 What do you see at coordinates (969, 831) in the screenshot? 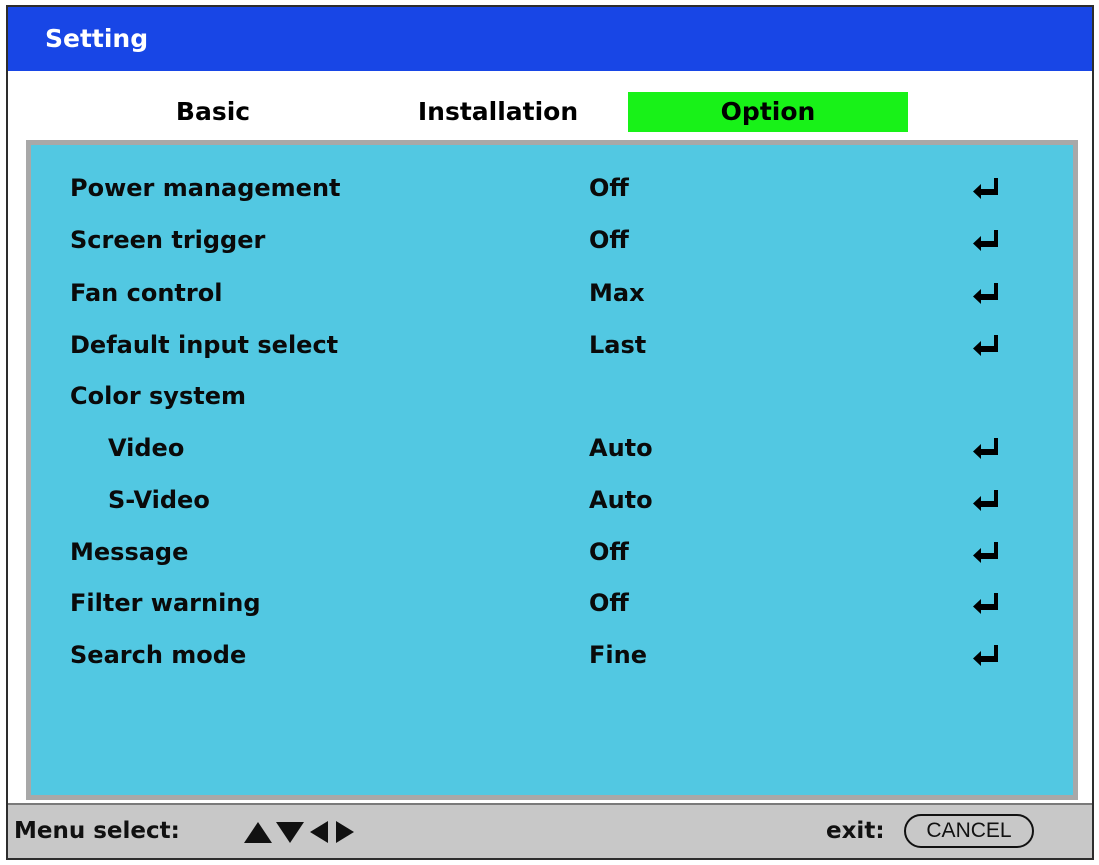
I see `cancel-button: CANCEL` at bounding box center [969, 831].